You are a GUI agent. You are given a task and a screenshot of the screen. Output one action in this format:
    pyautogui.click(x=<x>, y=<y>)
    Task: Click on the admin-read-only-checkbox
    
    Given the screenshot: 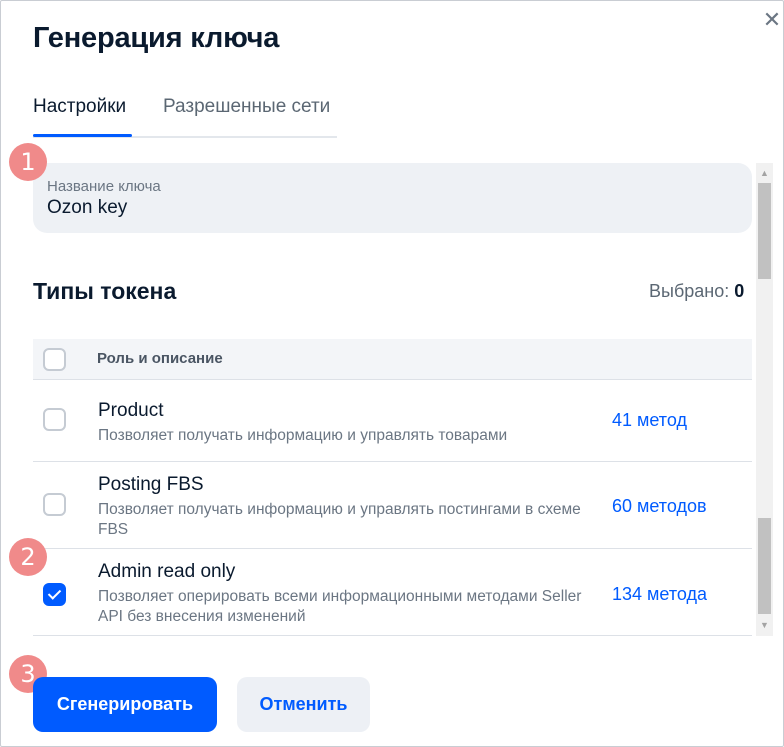 What is the action you would take?
    pyautogui.click(x=54, y=594)
    